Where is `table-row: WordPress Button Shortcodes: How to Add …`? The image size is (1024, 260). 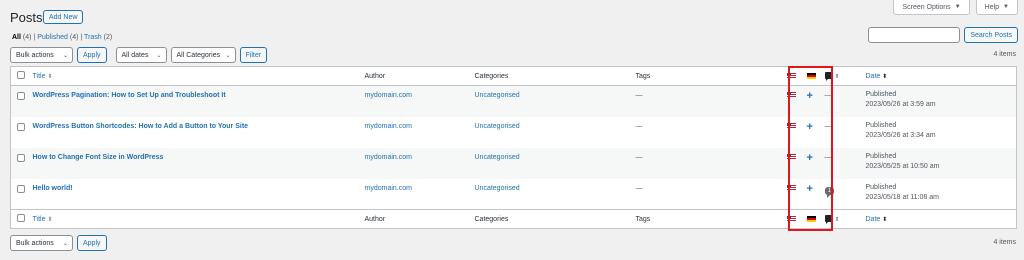 table-row: WordPress Button Shortcodes: How to Add … is located at coordinates (514, 132).